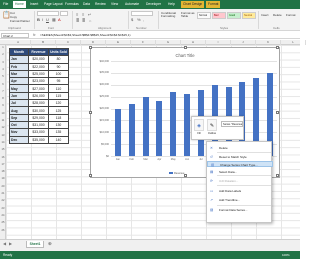 The image size is (320, 259). I want to click on bold-icon: B, so click(38, 19).